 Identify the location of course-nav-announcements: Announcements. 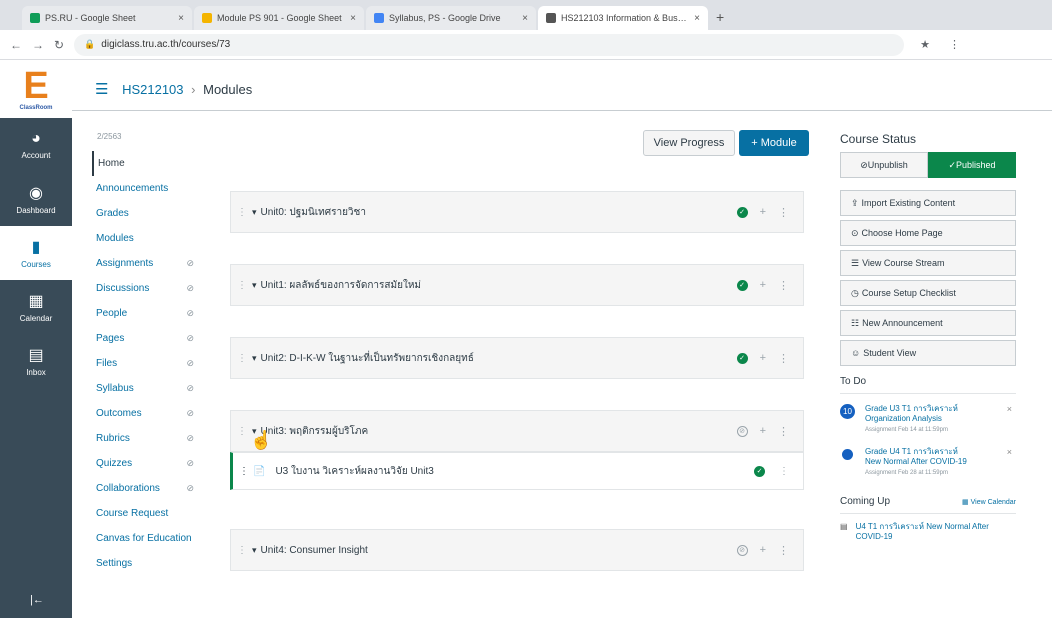
(147, 188).